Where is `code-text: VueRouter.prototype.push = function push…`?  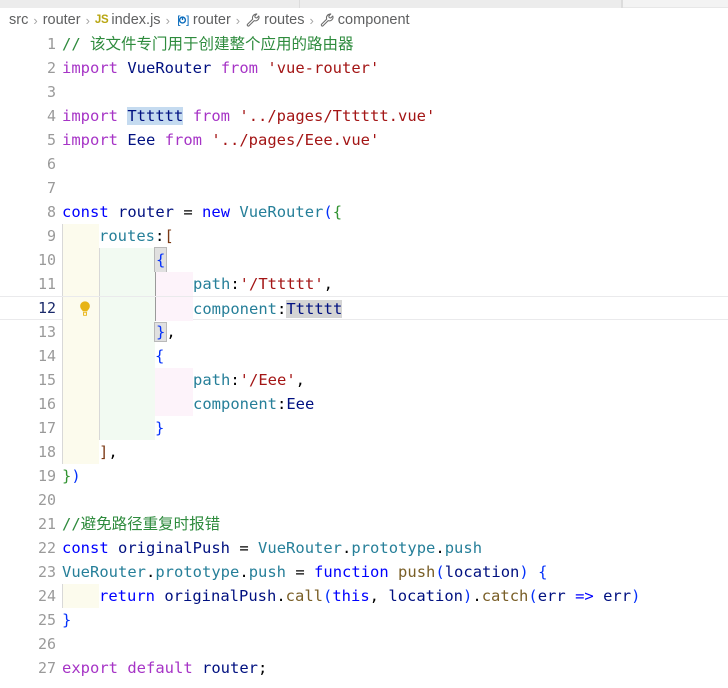
code-text: VueRouter.prototype.push = function push… is located at coordinates (305, 572).